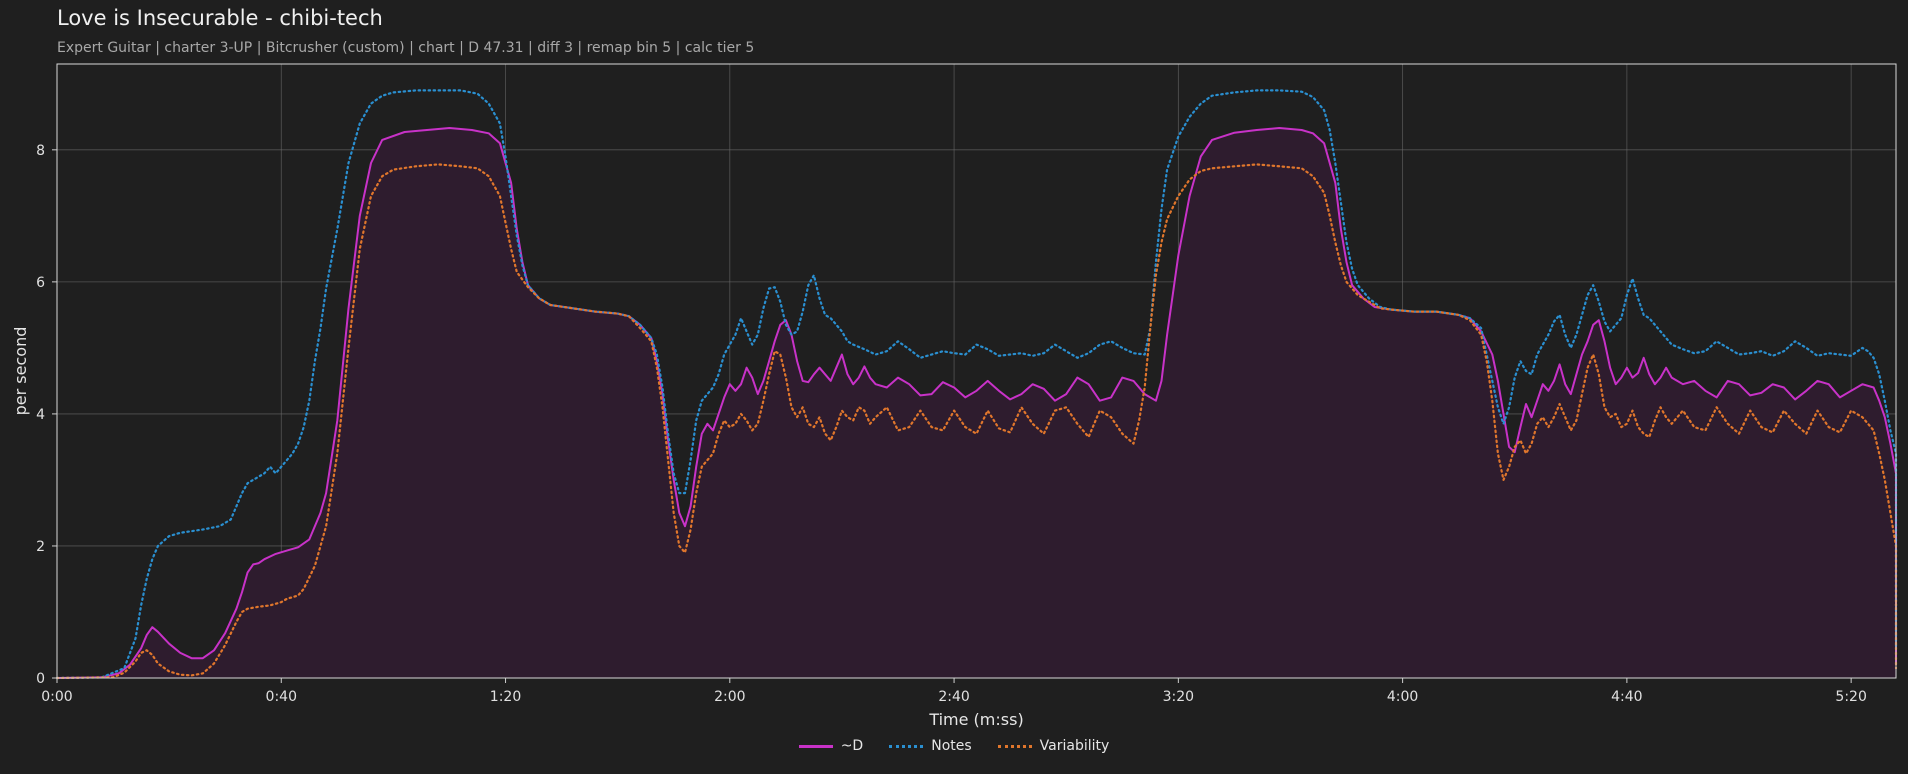 Image resolution: width=1908 pixels, height=774 pixels. I want to click on y-tick-label: 6, so click(40, 283).